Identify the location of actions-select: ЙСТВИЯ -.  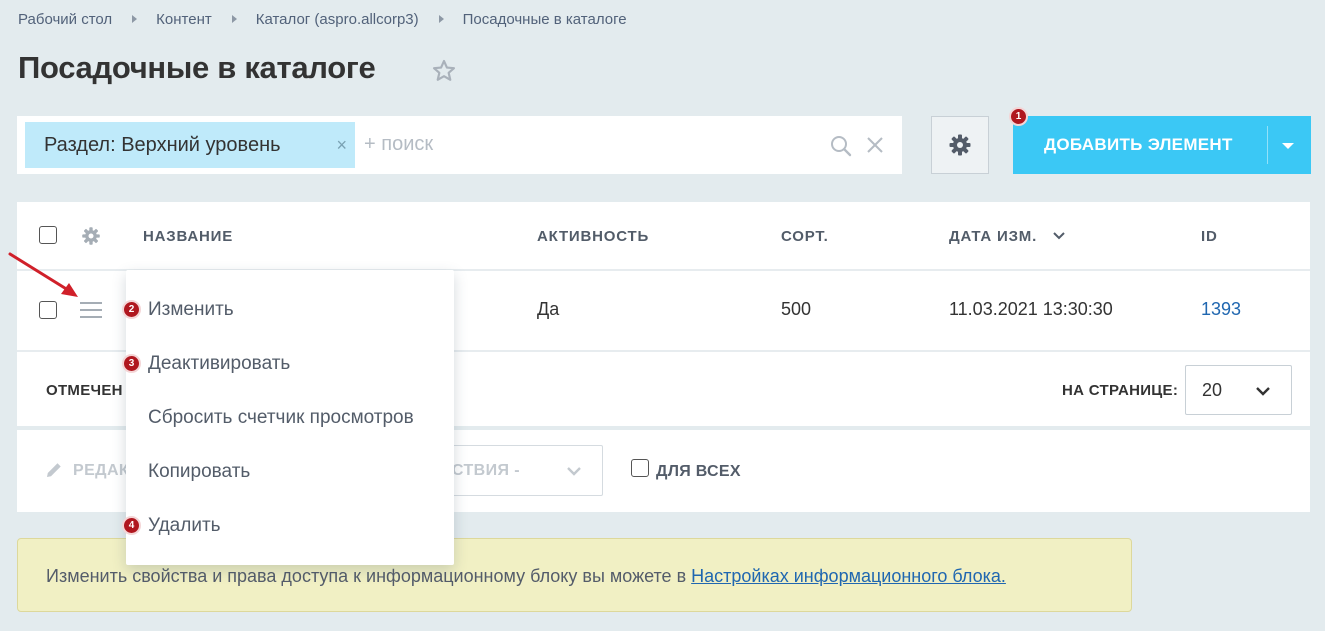
(519, 470).